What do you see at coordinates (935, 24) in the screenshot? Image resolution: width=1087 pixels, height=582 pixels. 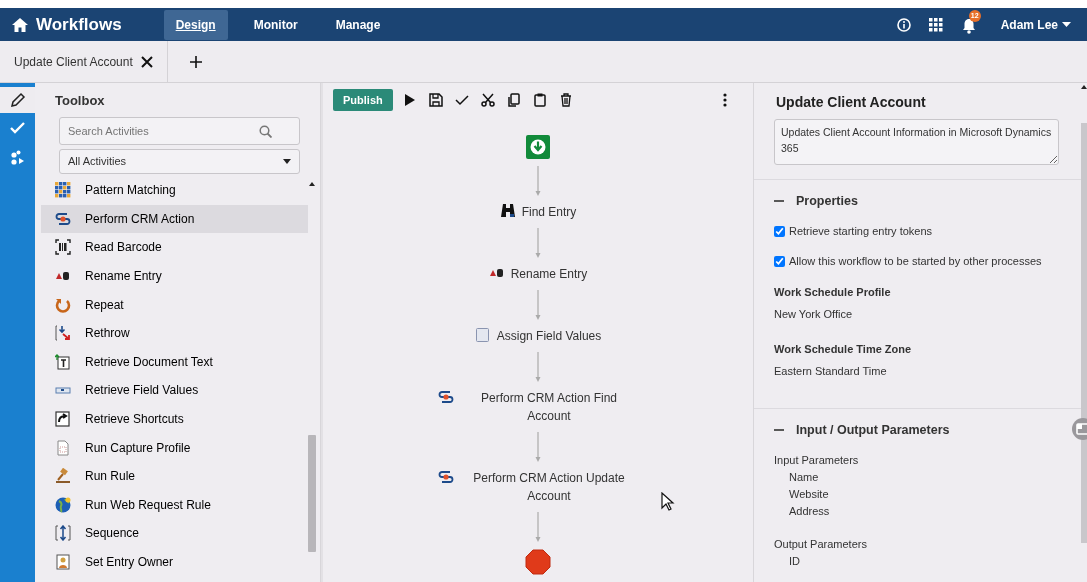 I see `apps-grid-icon` at bounding box center [935, 24].